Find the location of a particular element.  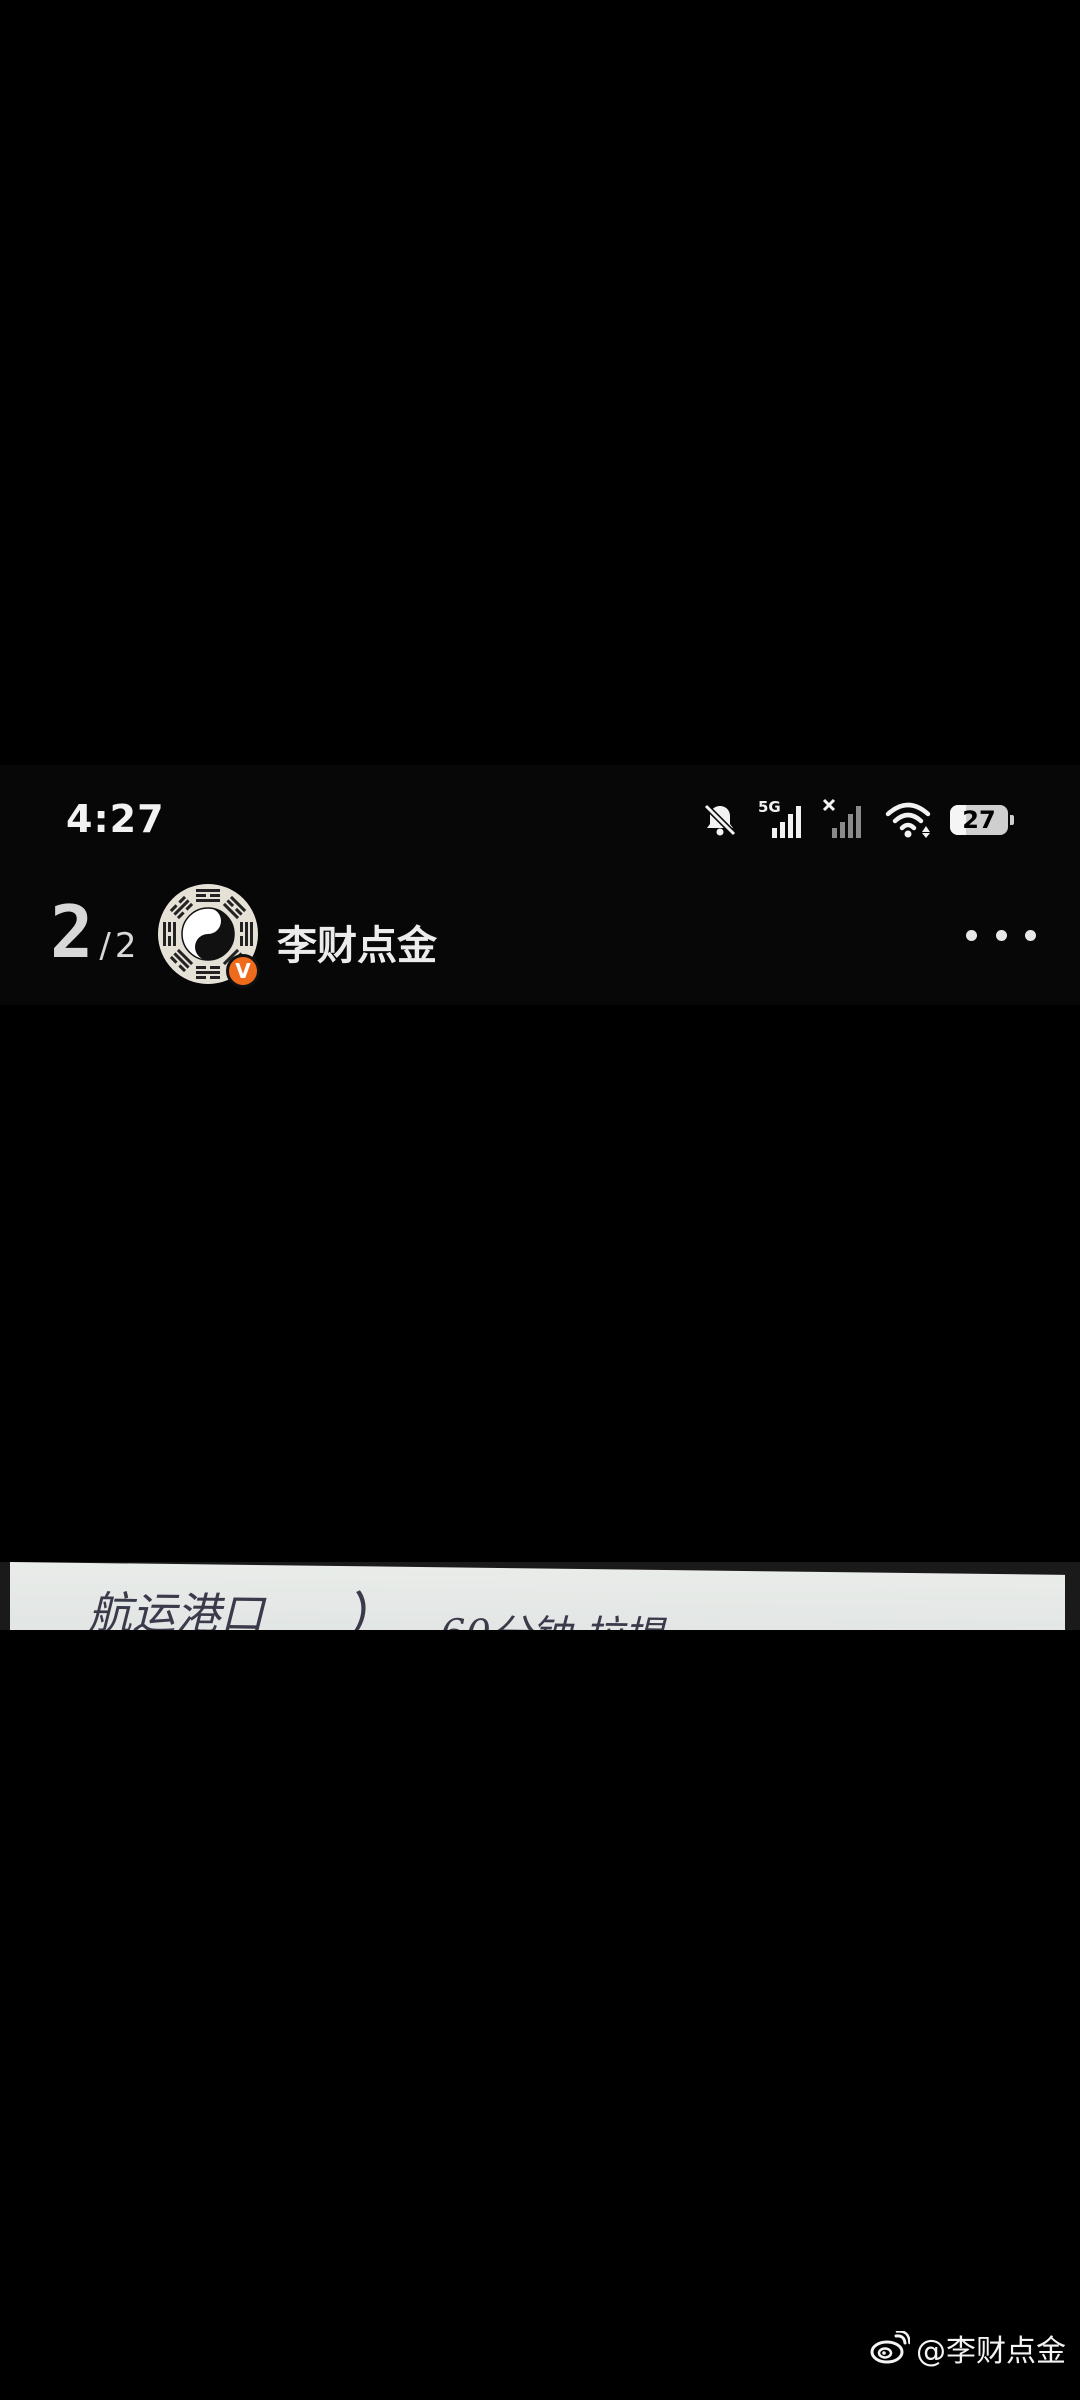

image-counter: 2 / 2 is located at coordinates (93, 932).